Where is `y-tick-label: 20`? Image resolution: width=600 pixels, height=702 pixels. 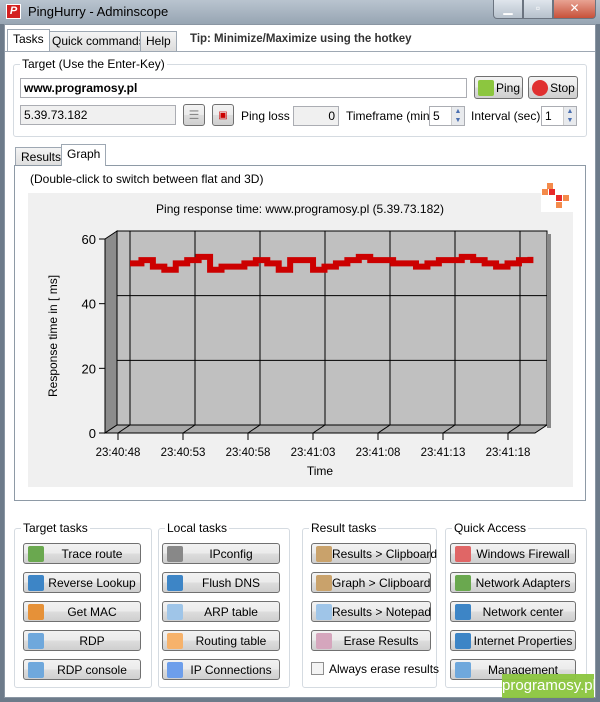 y-tick-label: 20 is located at coordinates (89, 368).